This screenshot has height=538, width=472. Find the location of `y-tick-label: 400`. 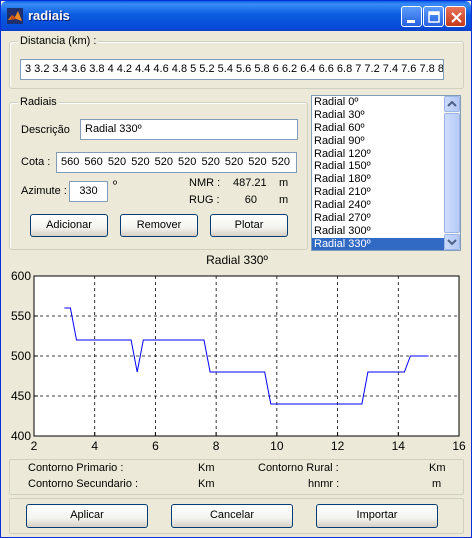

y-tick-label: 400 is located at coordinates (21, 436).